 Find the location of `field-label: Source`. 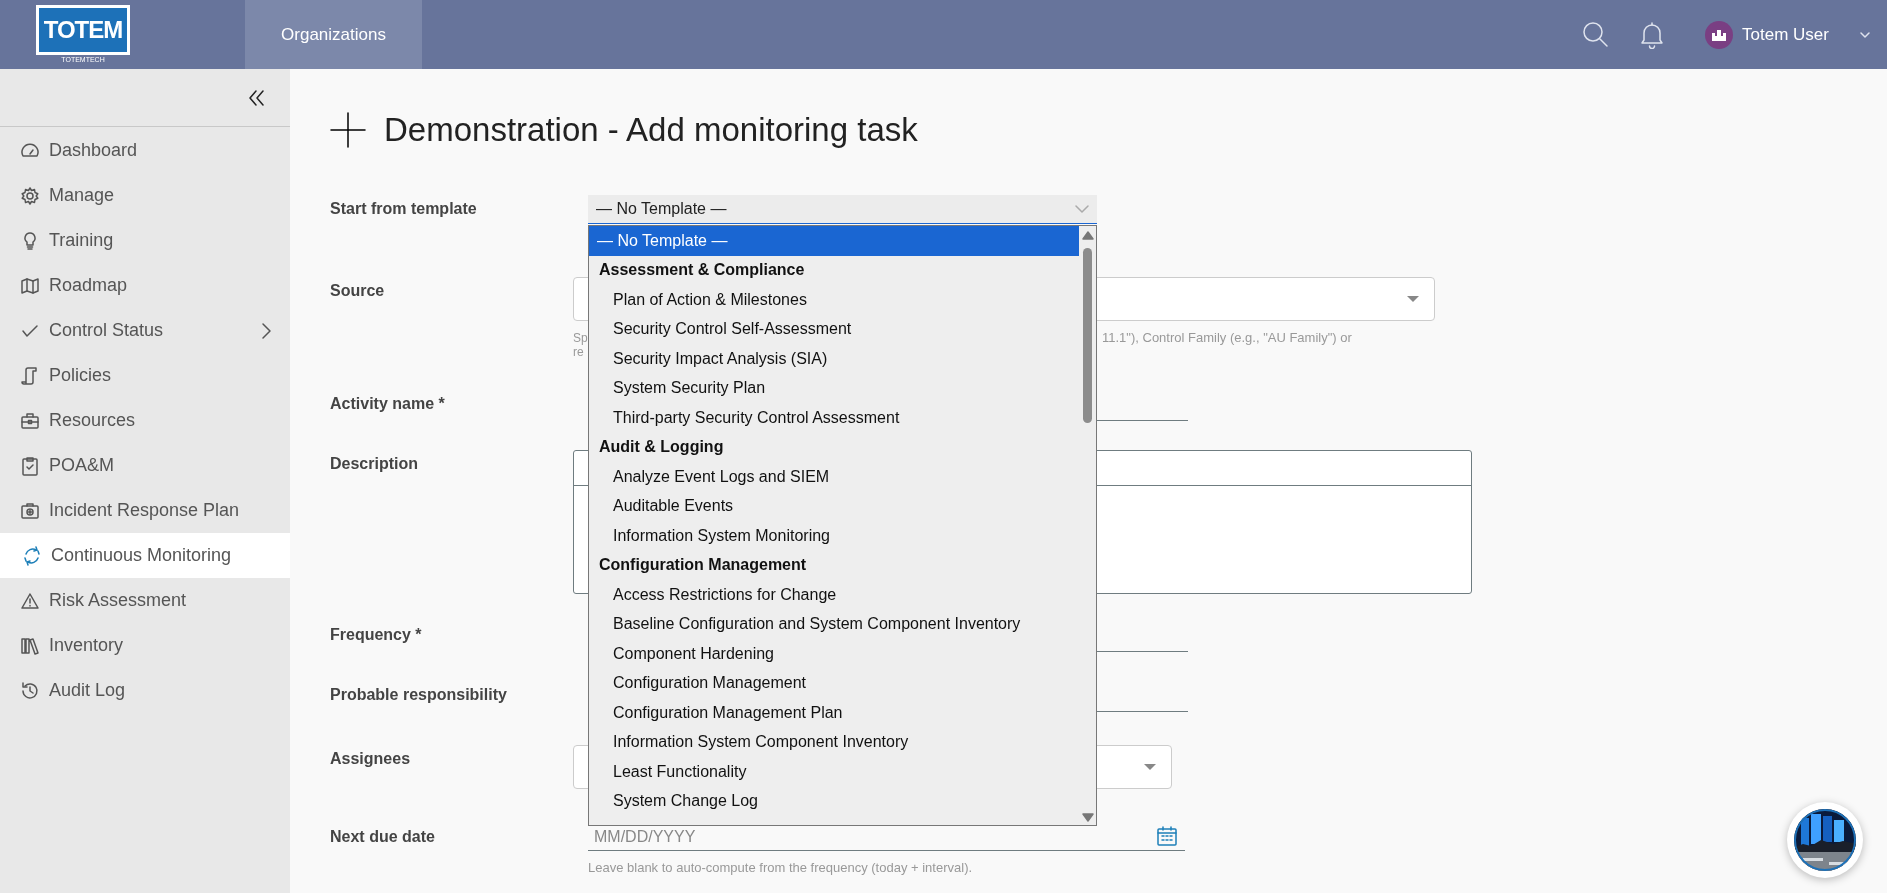

field-label: Source is located at coordinates (357, 290).